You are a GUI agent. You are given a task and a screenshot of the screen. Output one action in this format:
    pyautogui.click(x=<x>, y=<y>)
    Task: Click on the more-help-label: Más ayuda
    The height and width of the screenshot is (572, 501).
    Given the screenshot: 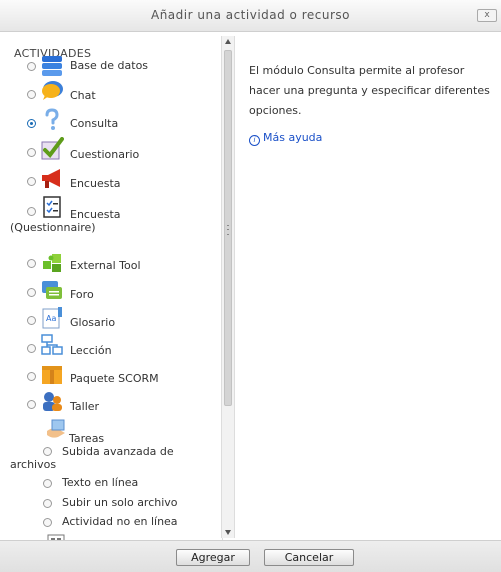 What is the action you would take?
    pyautogui.click(x=293, y=137)
    